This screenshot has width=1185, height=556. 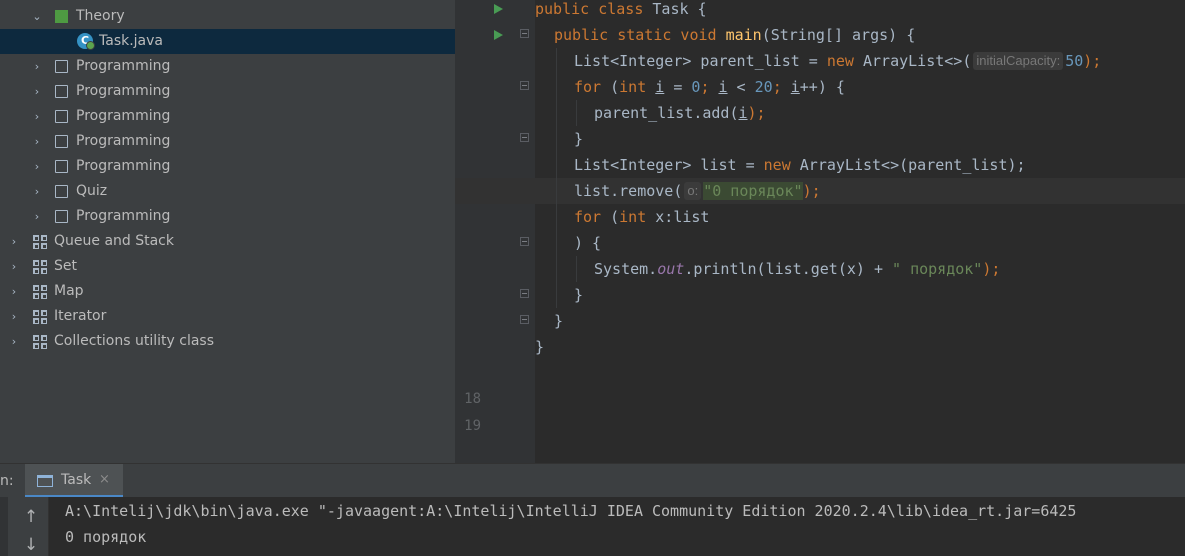 What do you see at coordinates (227, 16) in the screenshot?
I see `tree-item-theory: ⌄ Theory` at bounding box center [227, 16].